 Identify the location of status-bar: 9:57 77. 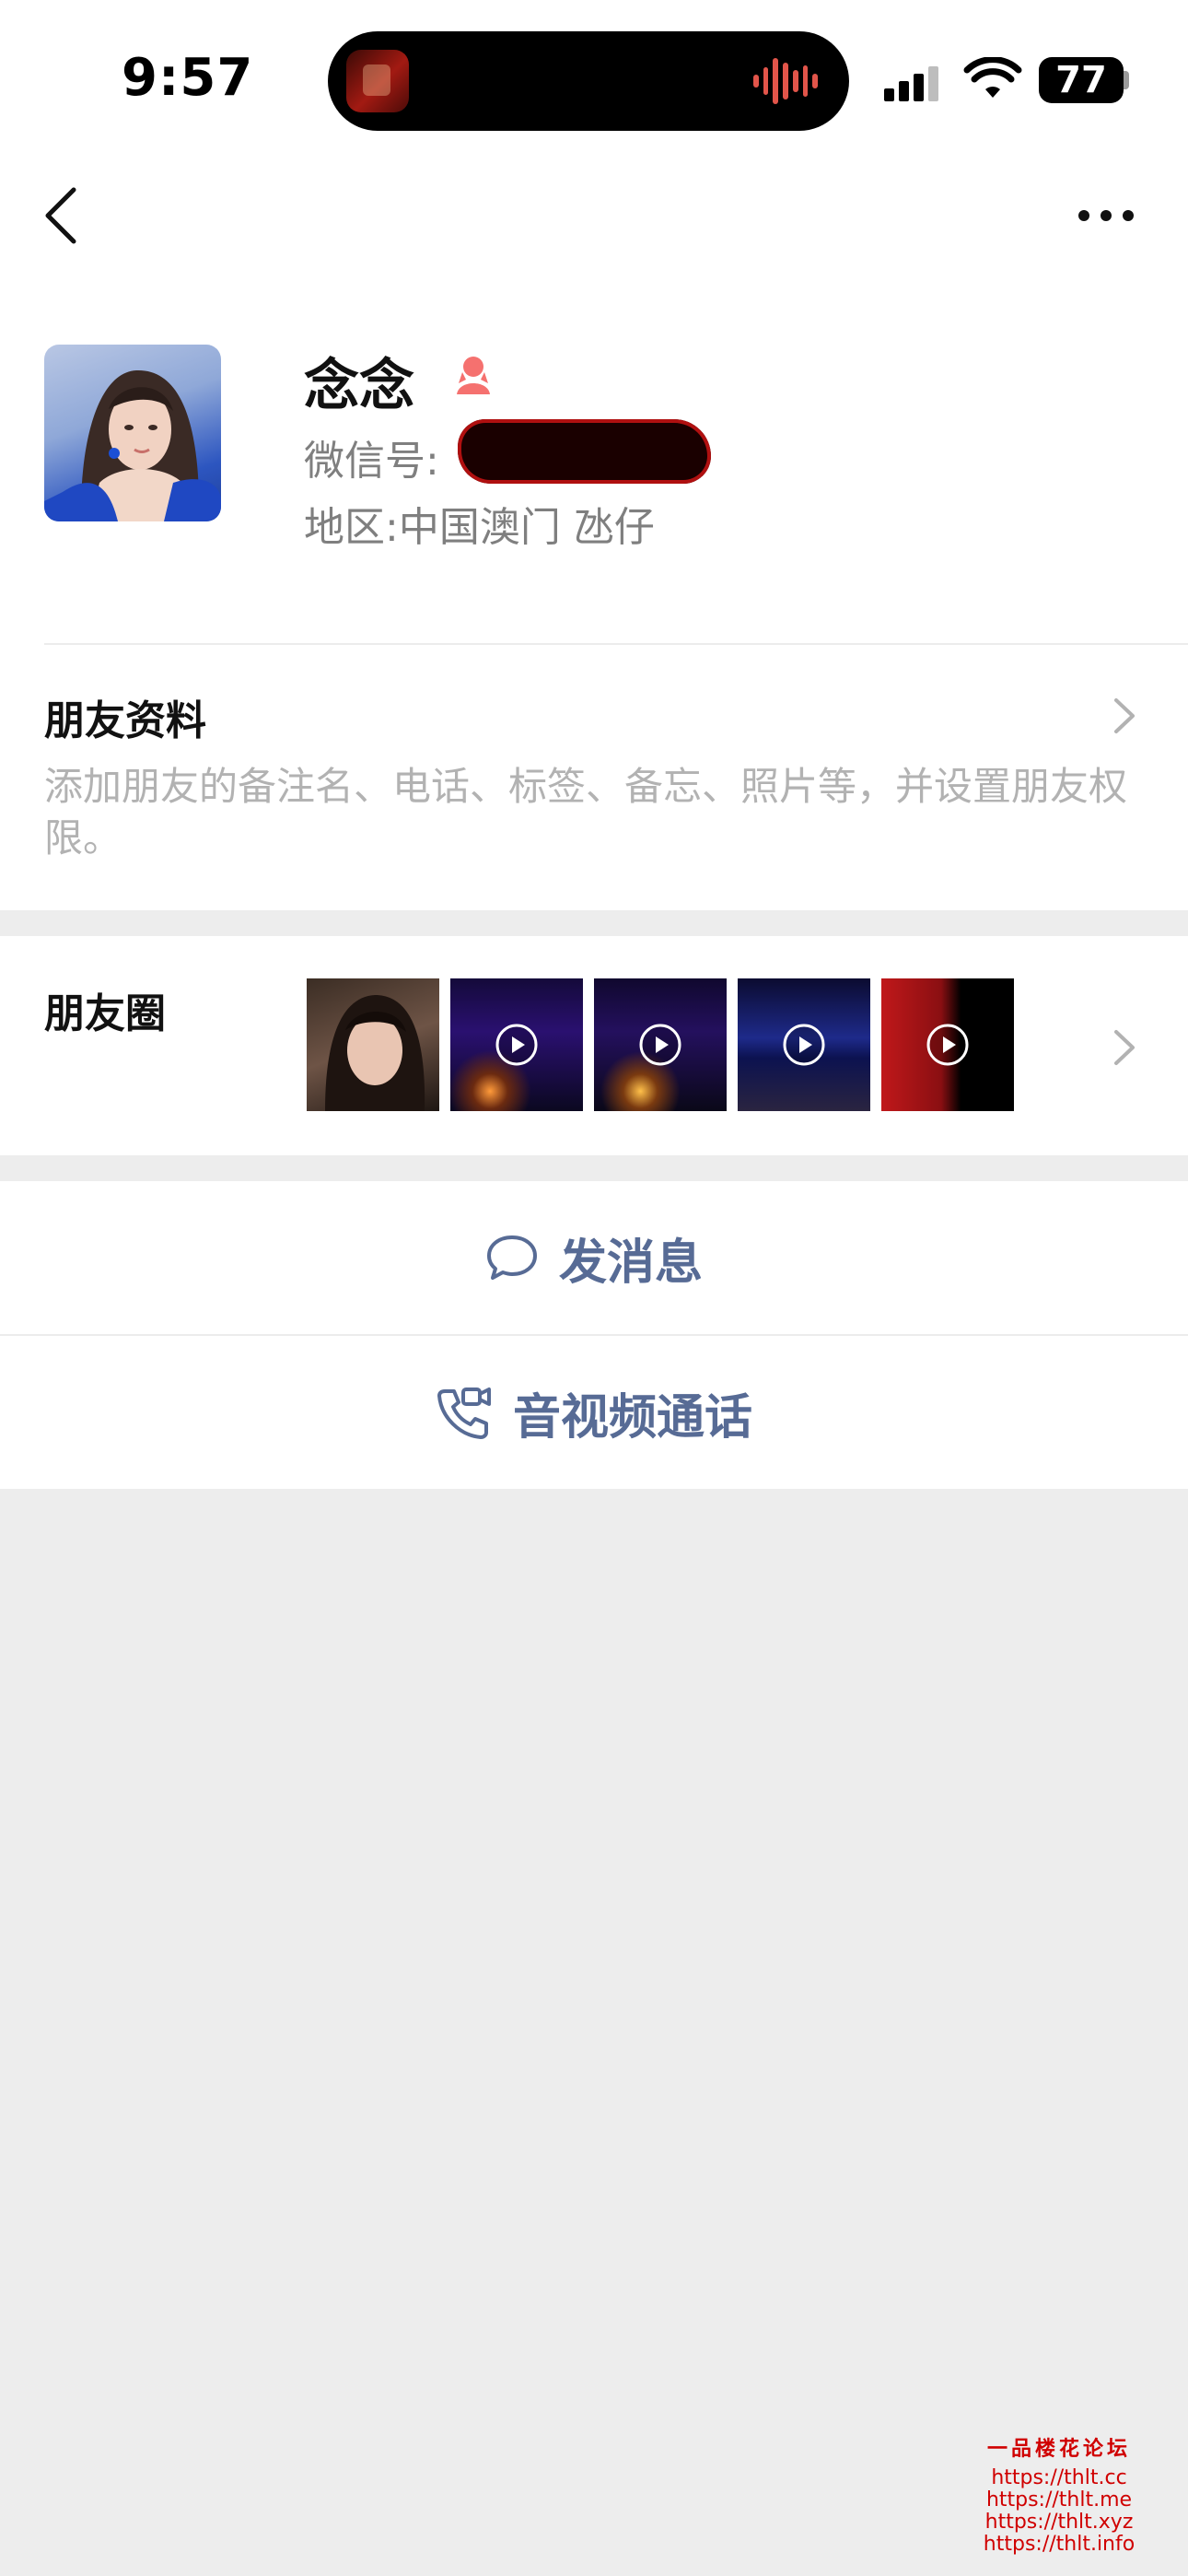
(594, 78).